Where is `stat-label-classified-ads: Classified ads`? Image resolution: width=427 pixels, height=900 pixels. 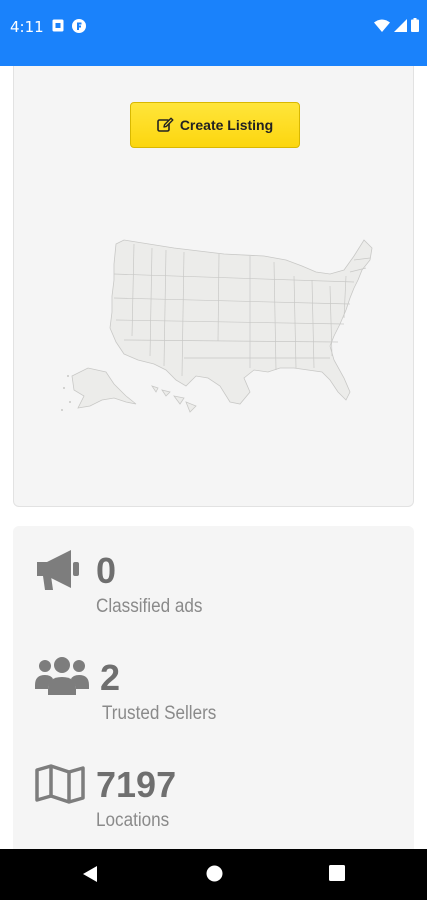 stat-label-classified-ads: Classified ads is located at coordinates (149, 606).